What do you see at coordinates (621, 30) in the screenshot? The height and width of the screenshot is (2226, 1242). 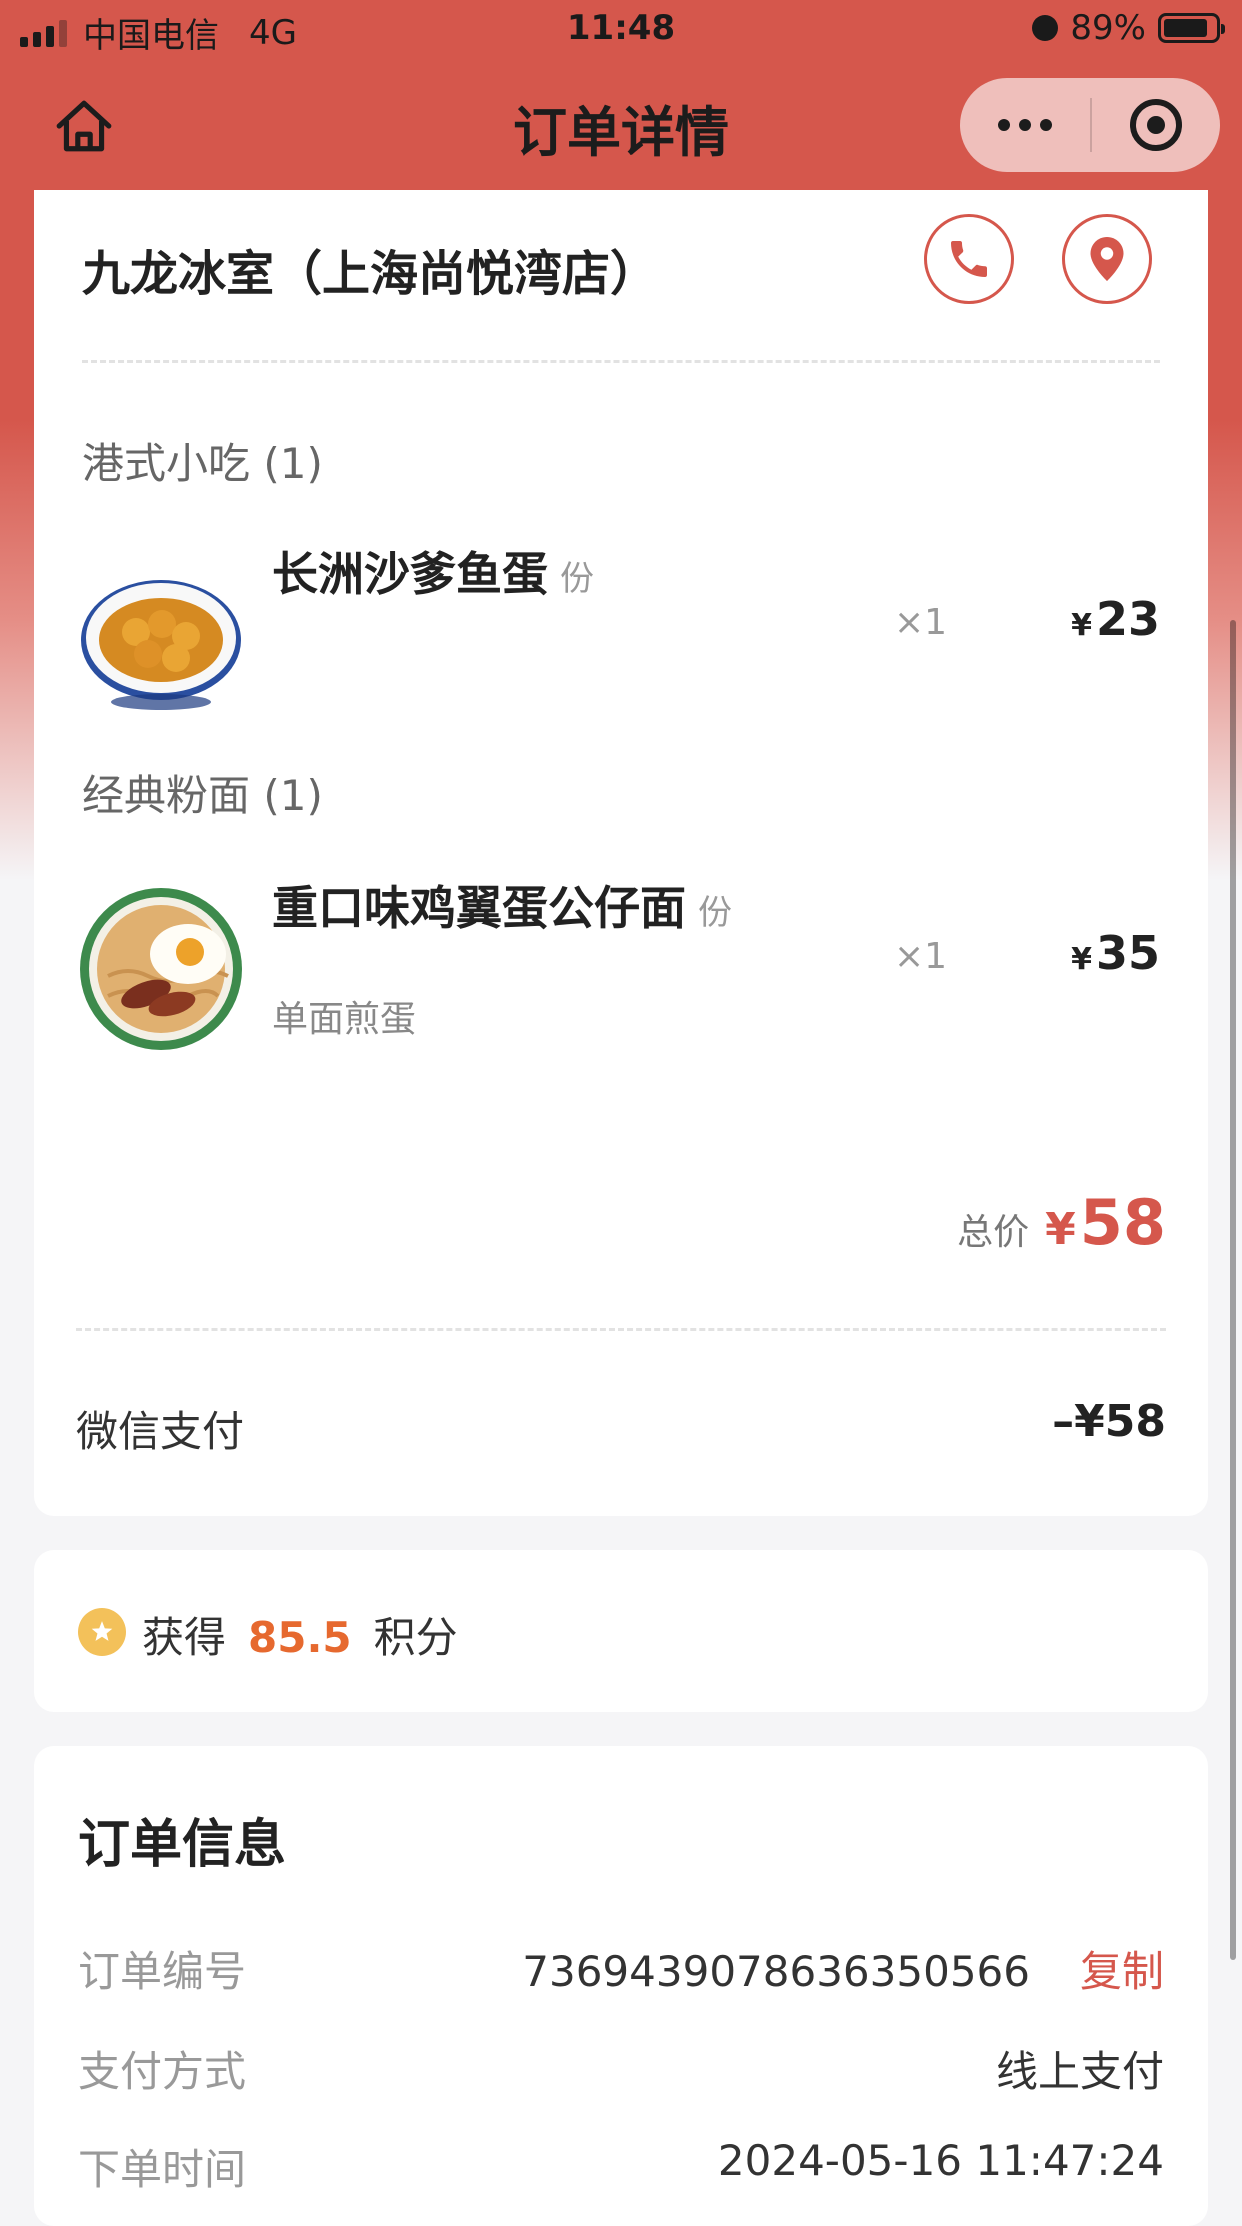 I see `status-bar: 中国电信 4G 11:48 89%` at bounding box center [621, 30].